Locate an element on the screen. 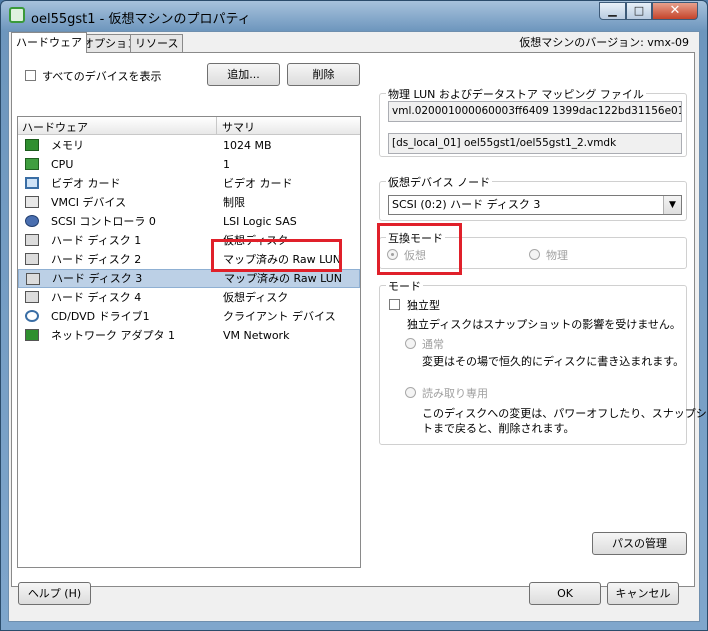 This screenshot has height=631, width=708. hardware-row-name: SCSI コントローラ 0 is located at coordinates (103, 221).